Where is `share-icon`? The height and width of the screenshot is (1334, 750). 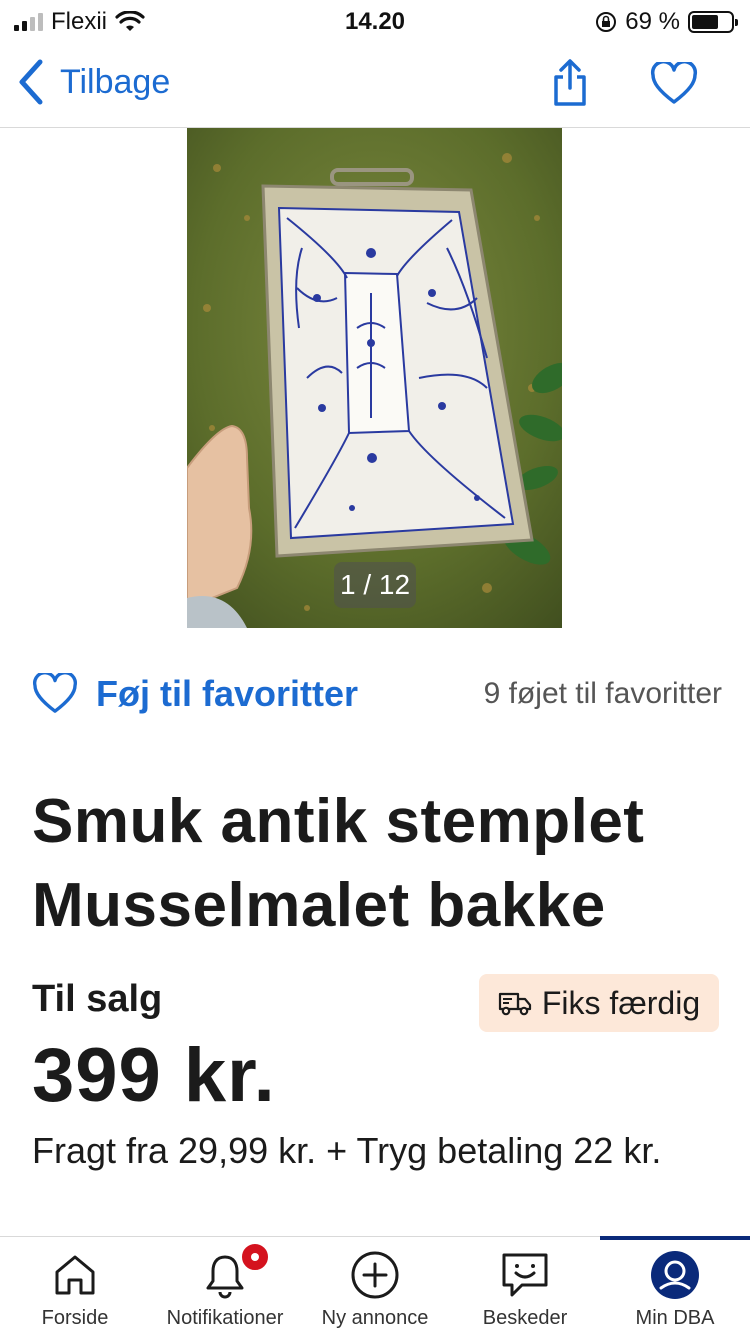 share-icon is located at coordinates (570, 82).